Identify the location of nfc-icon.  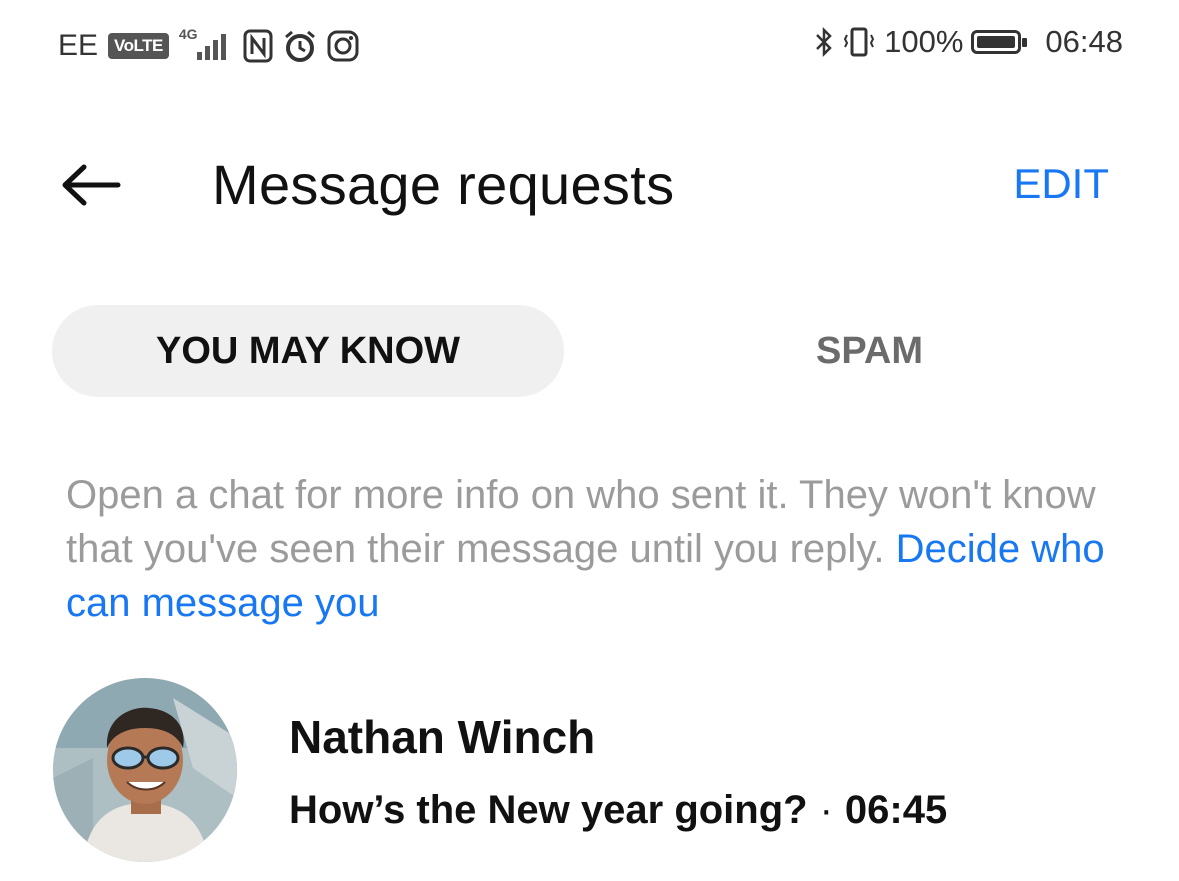
(258, 46).